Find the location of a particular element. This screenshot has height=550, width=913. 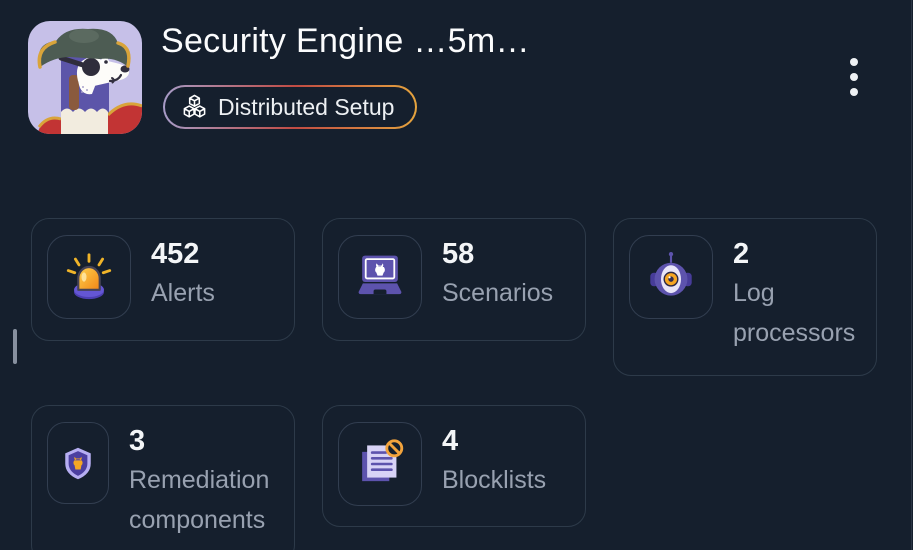

scenarios-icon-box is located at coordinates (380, 277).